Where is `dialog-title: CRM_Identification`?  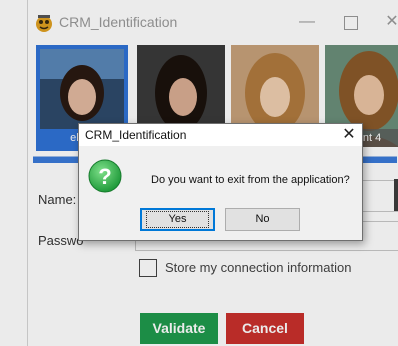
dialog-title: CRM_Identification is located at coordinates (136, 135).